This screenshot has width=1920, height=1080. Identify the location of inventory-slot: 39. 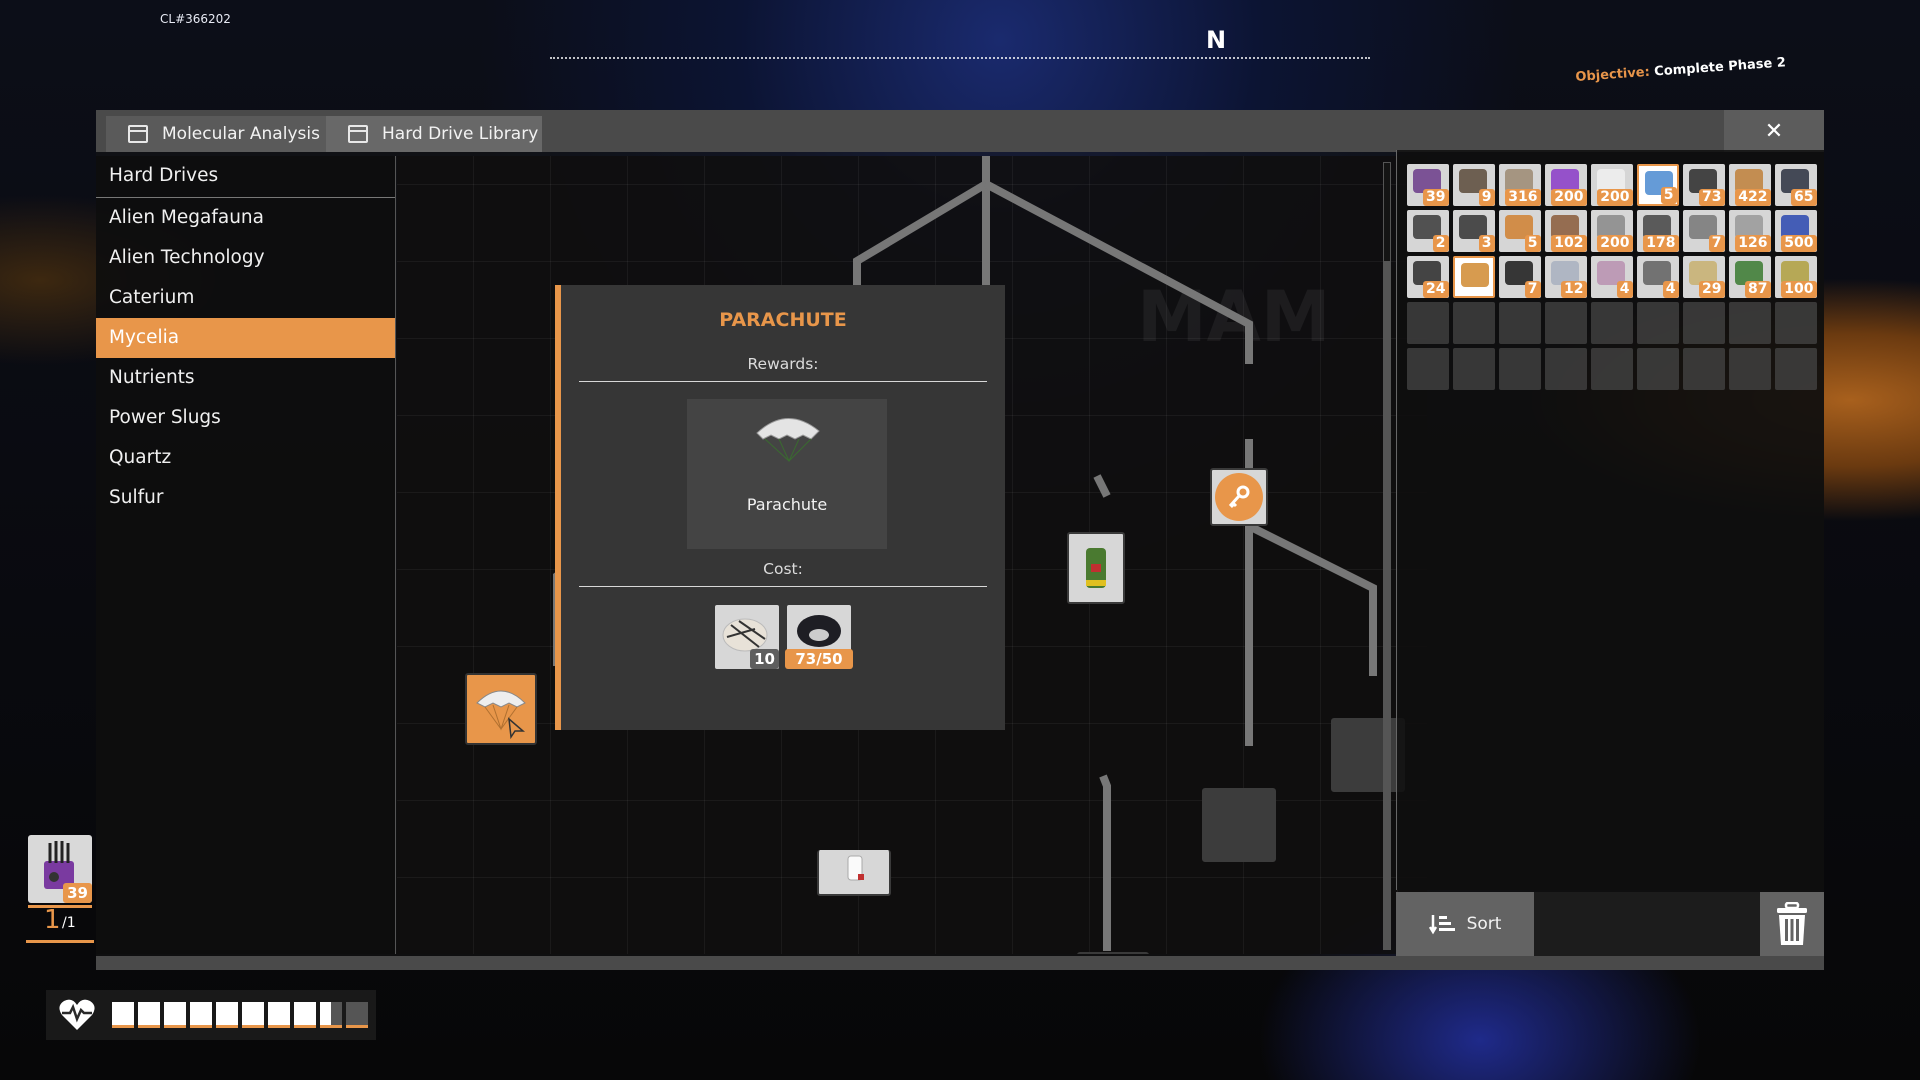
(1428, 185).